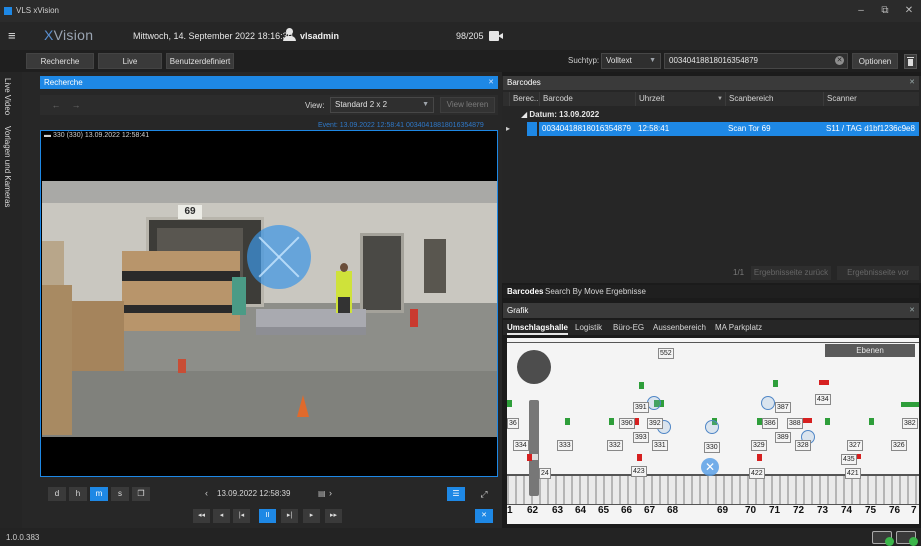 Image resolution: width=921 pixels, height=546 pixels. I want to click on minimize-button: –, so click(861, 11).